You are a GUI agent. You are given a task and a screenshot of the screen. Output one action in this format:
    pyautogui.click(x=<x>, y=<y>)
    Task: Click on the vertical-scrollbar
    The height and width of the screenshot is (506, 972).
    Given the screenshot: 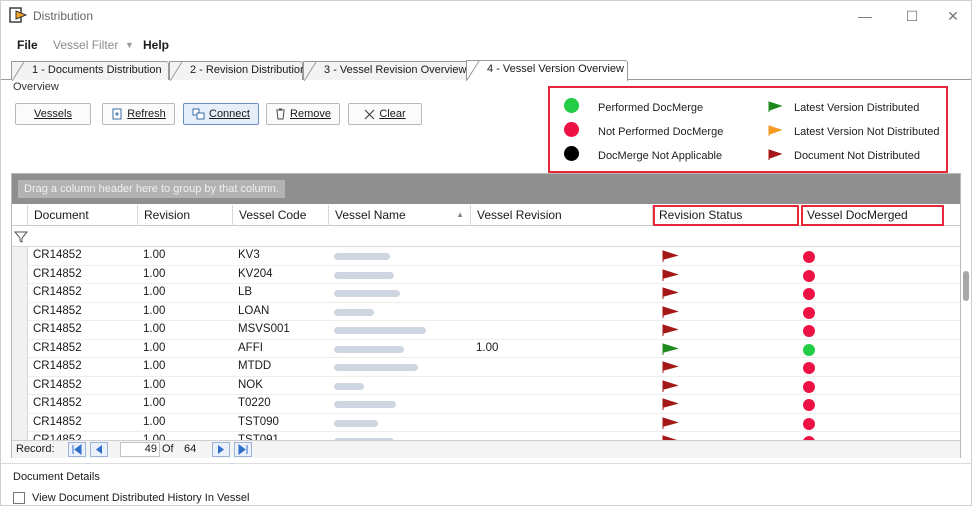 What is the action you would take?
    pyautogui.click(x=966, y=286)
    